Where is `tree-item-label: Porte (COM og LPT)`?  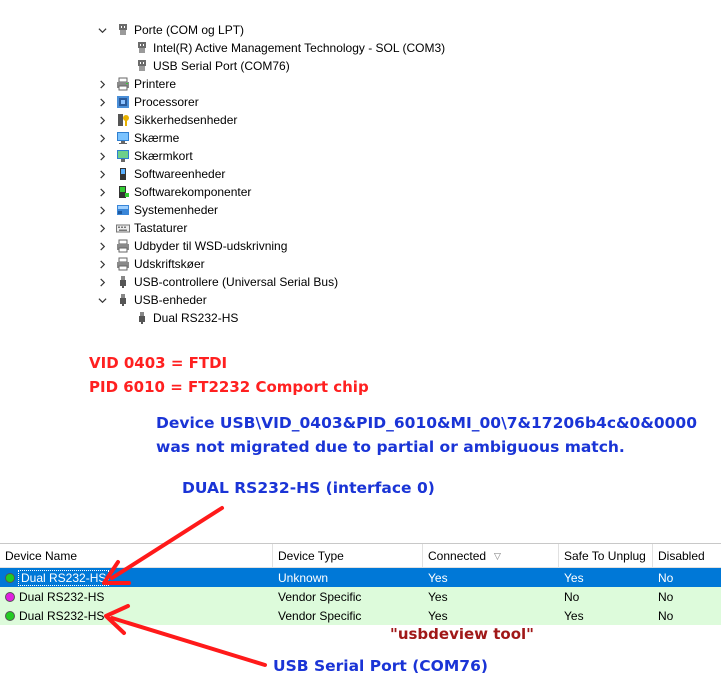
tree-item-label: Porte (COM og LPT) is located at coordinates (189, 30).